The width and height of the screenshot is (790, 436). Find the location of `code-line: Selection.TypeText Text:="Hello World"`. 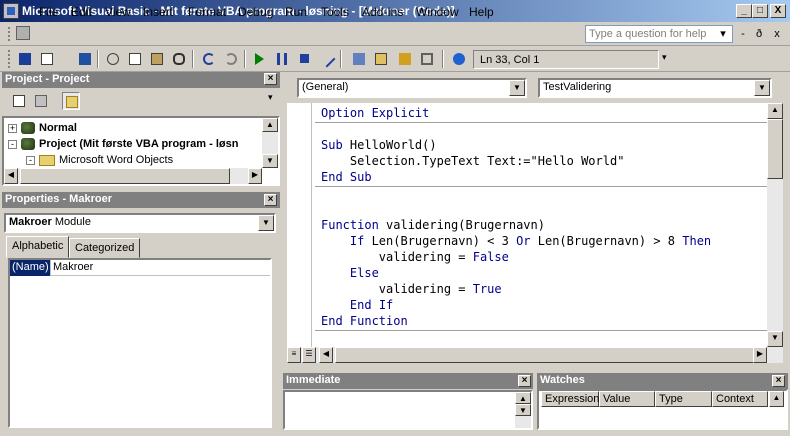

code-line: Selection.TypeText Text:="Hello World" is located at coordinates (473, 161).